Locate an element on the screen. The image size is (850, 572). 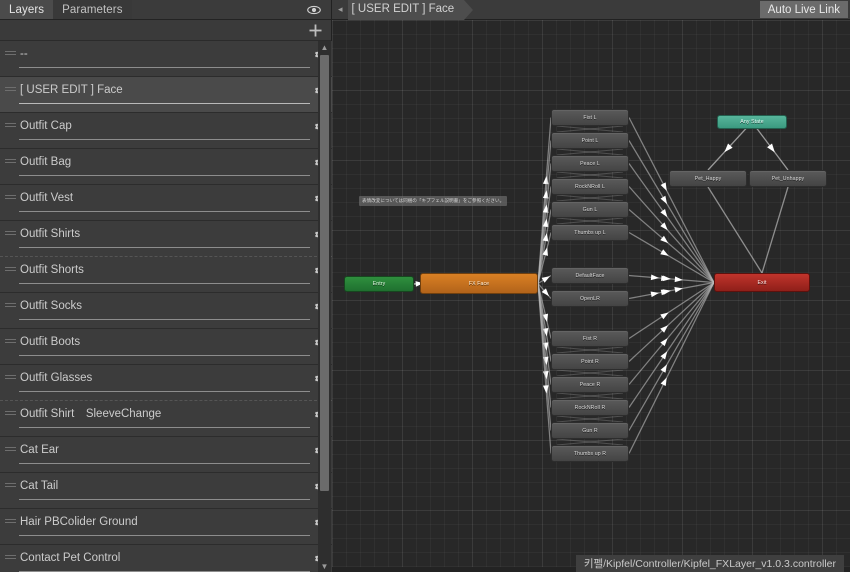
state-node-label: Fist R is located at coordinates (590, 338).